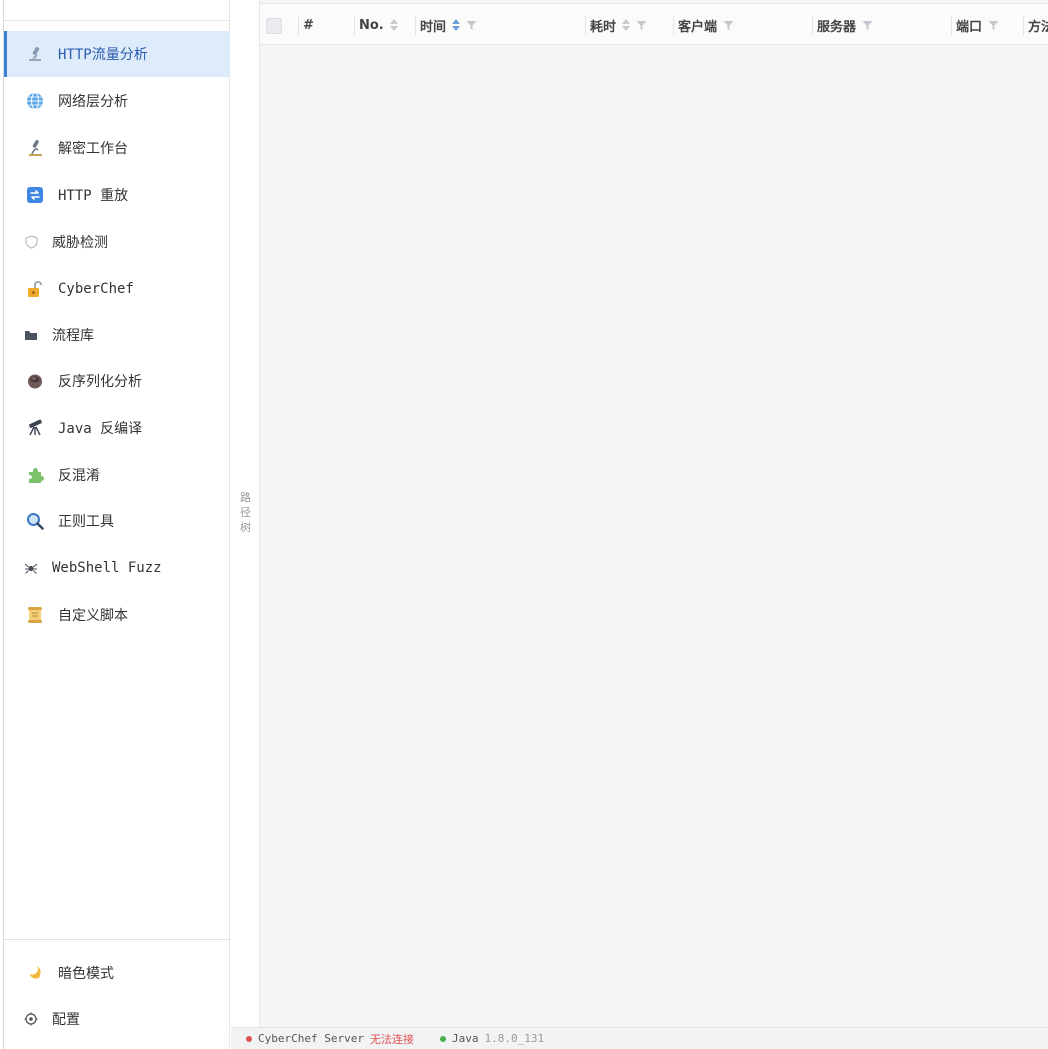  I want to click on folder-icon, so click(31, 335).